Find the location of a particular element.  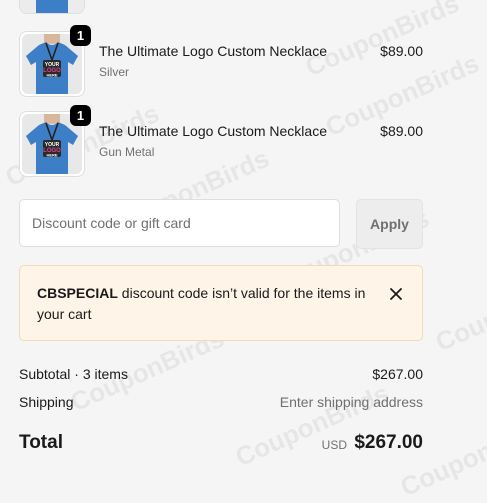

line-item-thumbnail-partial is located at coordinates (52, 7).